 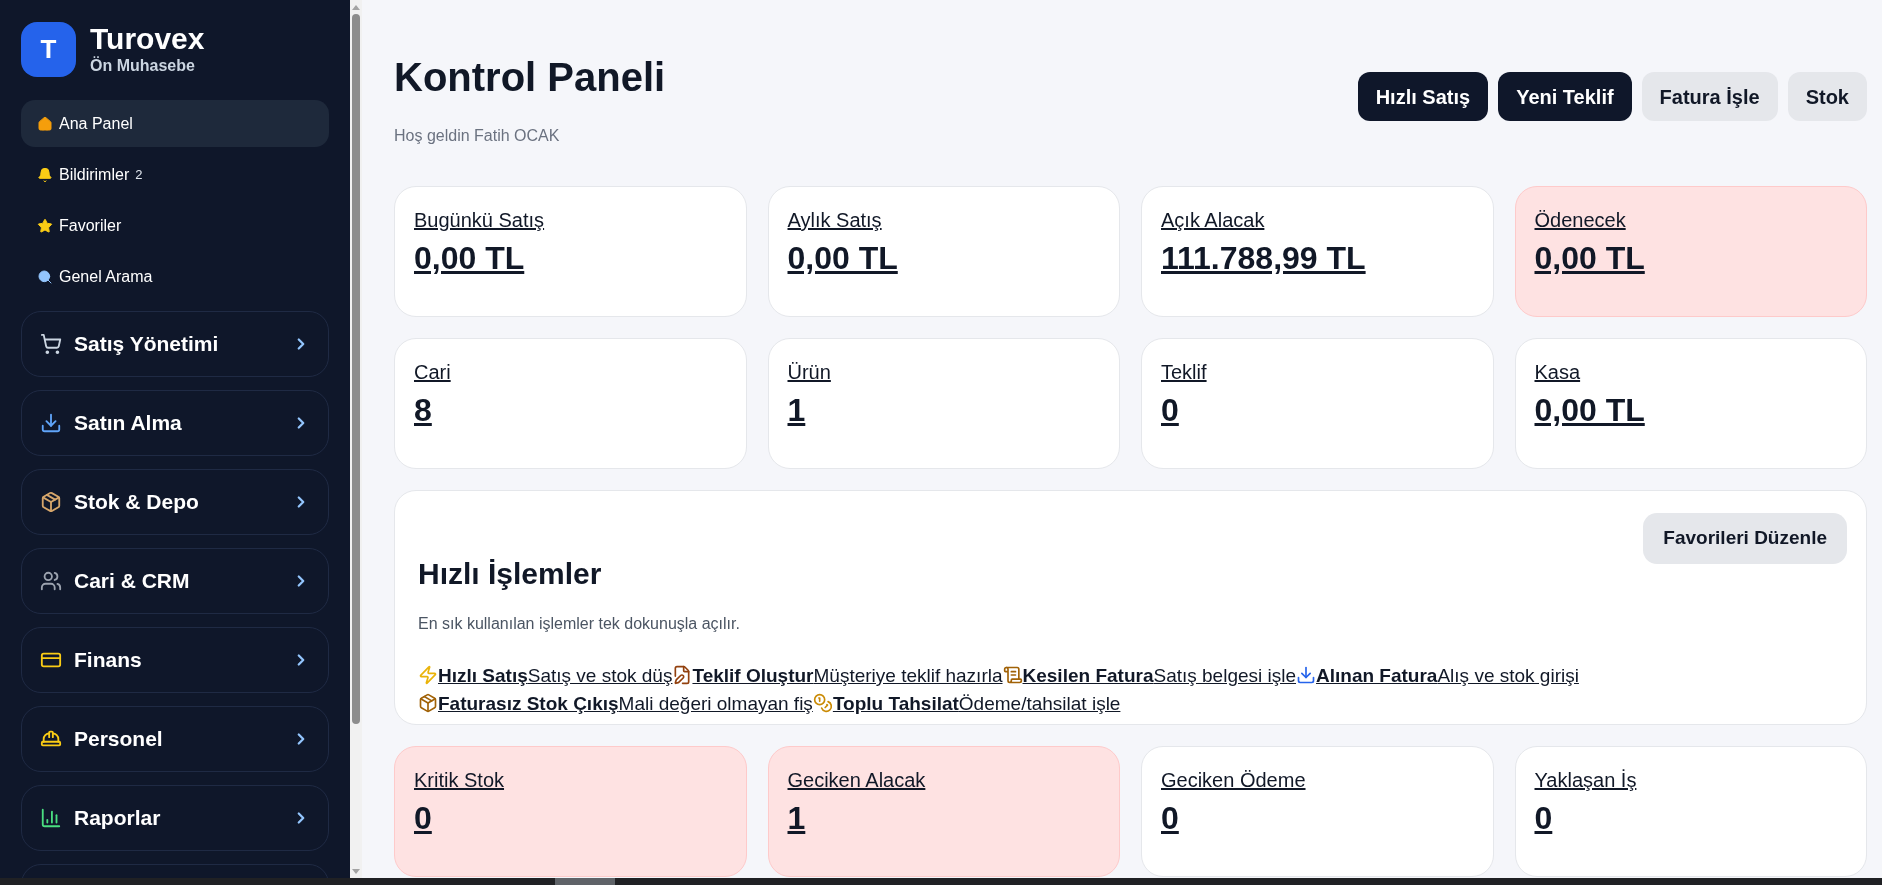 I want to click on search-icon, so click(x=45, y=276).